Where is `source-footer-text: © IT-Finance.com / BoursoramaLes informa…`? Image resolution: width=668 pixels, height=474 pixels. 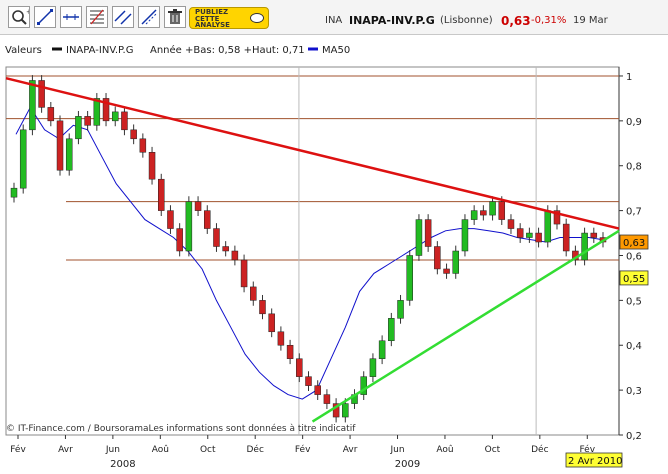 source-footer-text: © IT-Finance.com / BoursoramaLes informa… is located at coordinates (181, 428).